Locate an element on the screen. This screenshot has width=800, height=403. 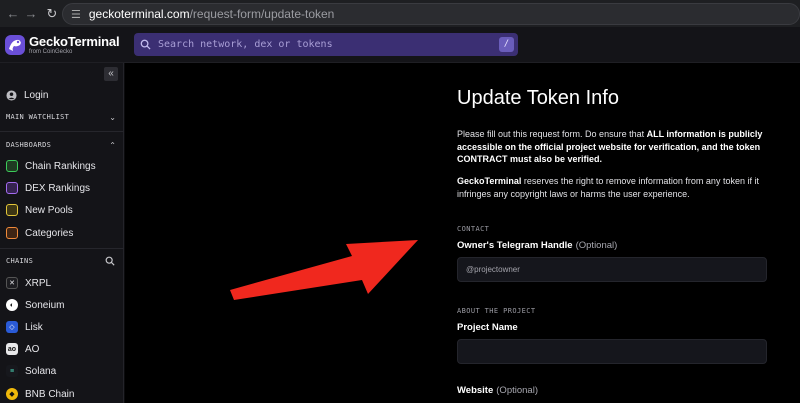
gecko-logo-icon is located at coordinates (15, 44).